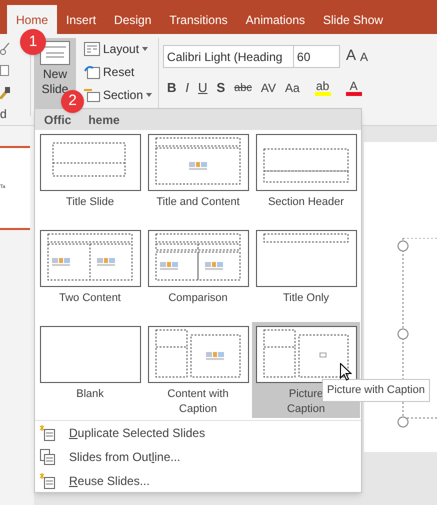 The width and height of the screenshot is (437, 505). Describe the element at coordinates (268, 87) in the screenshot. I see `format-button: AV` at that location.